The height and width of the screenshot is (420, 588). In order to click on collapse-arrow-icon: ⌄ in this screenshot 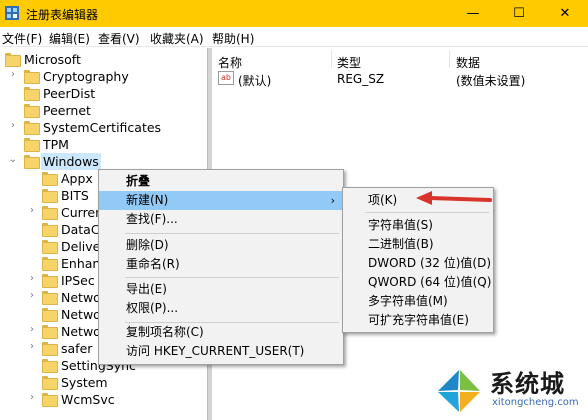, I will do `click(13, 159)`.